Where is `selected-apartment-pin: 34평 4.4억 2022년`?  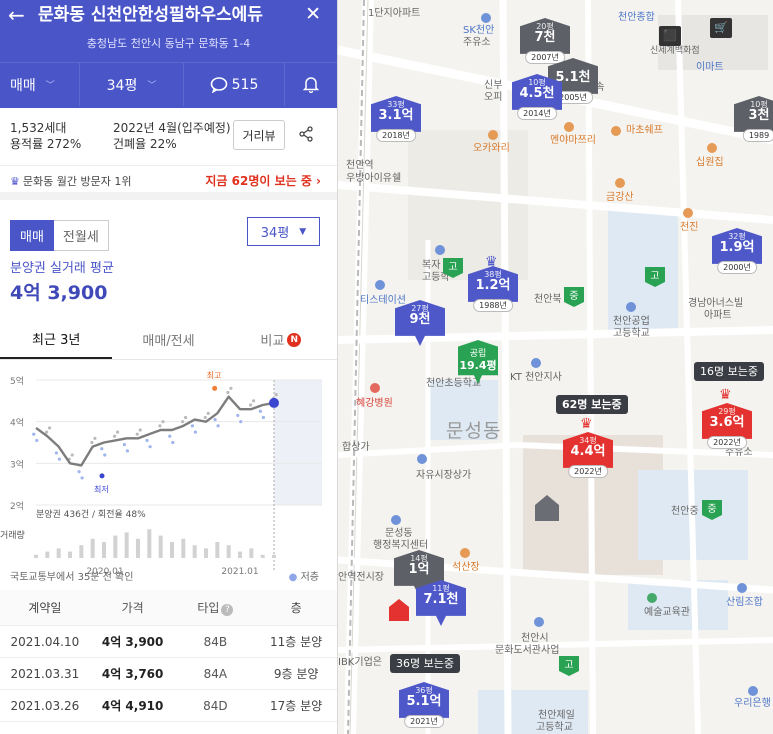 selected-apartment-pin: 34평 4.4억 2022년 is located at coordinates (588, 457).